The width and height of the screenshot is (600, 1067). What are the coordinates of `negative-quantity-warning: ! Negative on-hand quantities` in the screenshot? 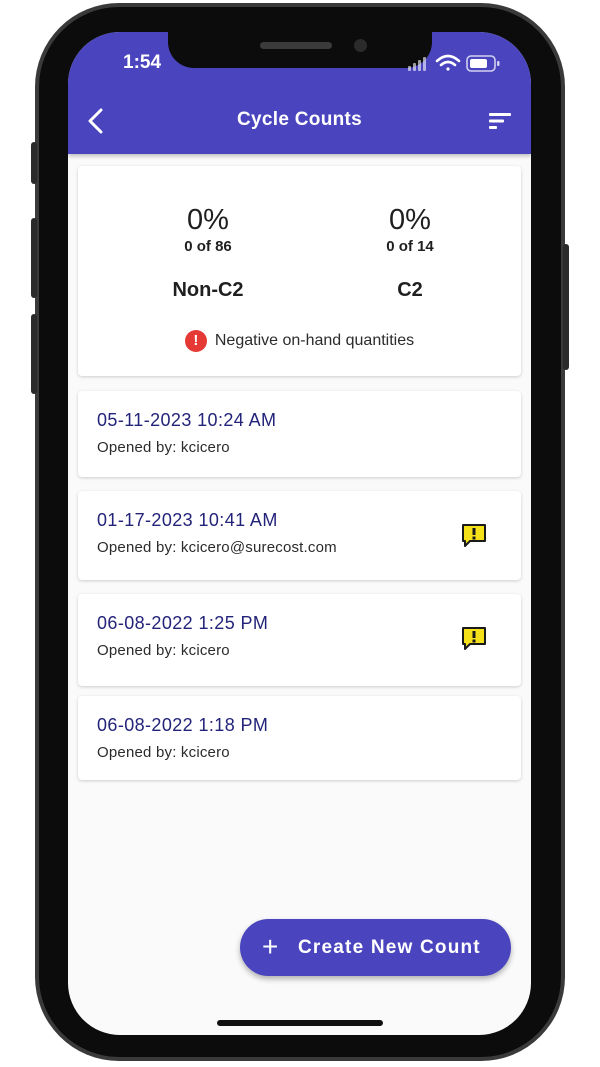 It's located at (299, 341).